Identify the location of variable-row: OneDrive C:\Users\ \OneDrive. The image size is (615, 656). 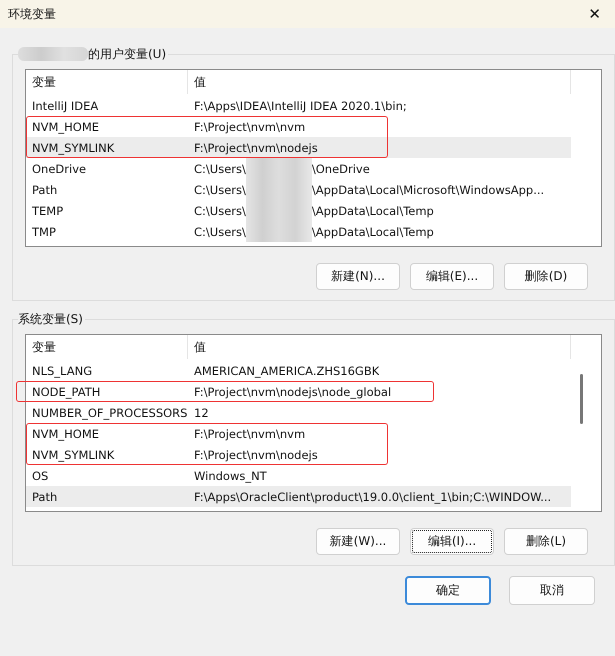
(298, 168).